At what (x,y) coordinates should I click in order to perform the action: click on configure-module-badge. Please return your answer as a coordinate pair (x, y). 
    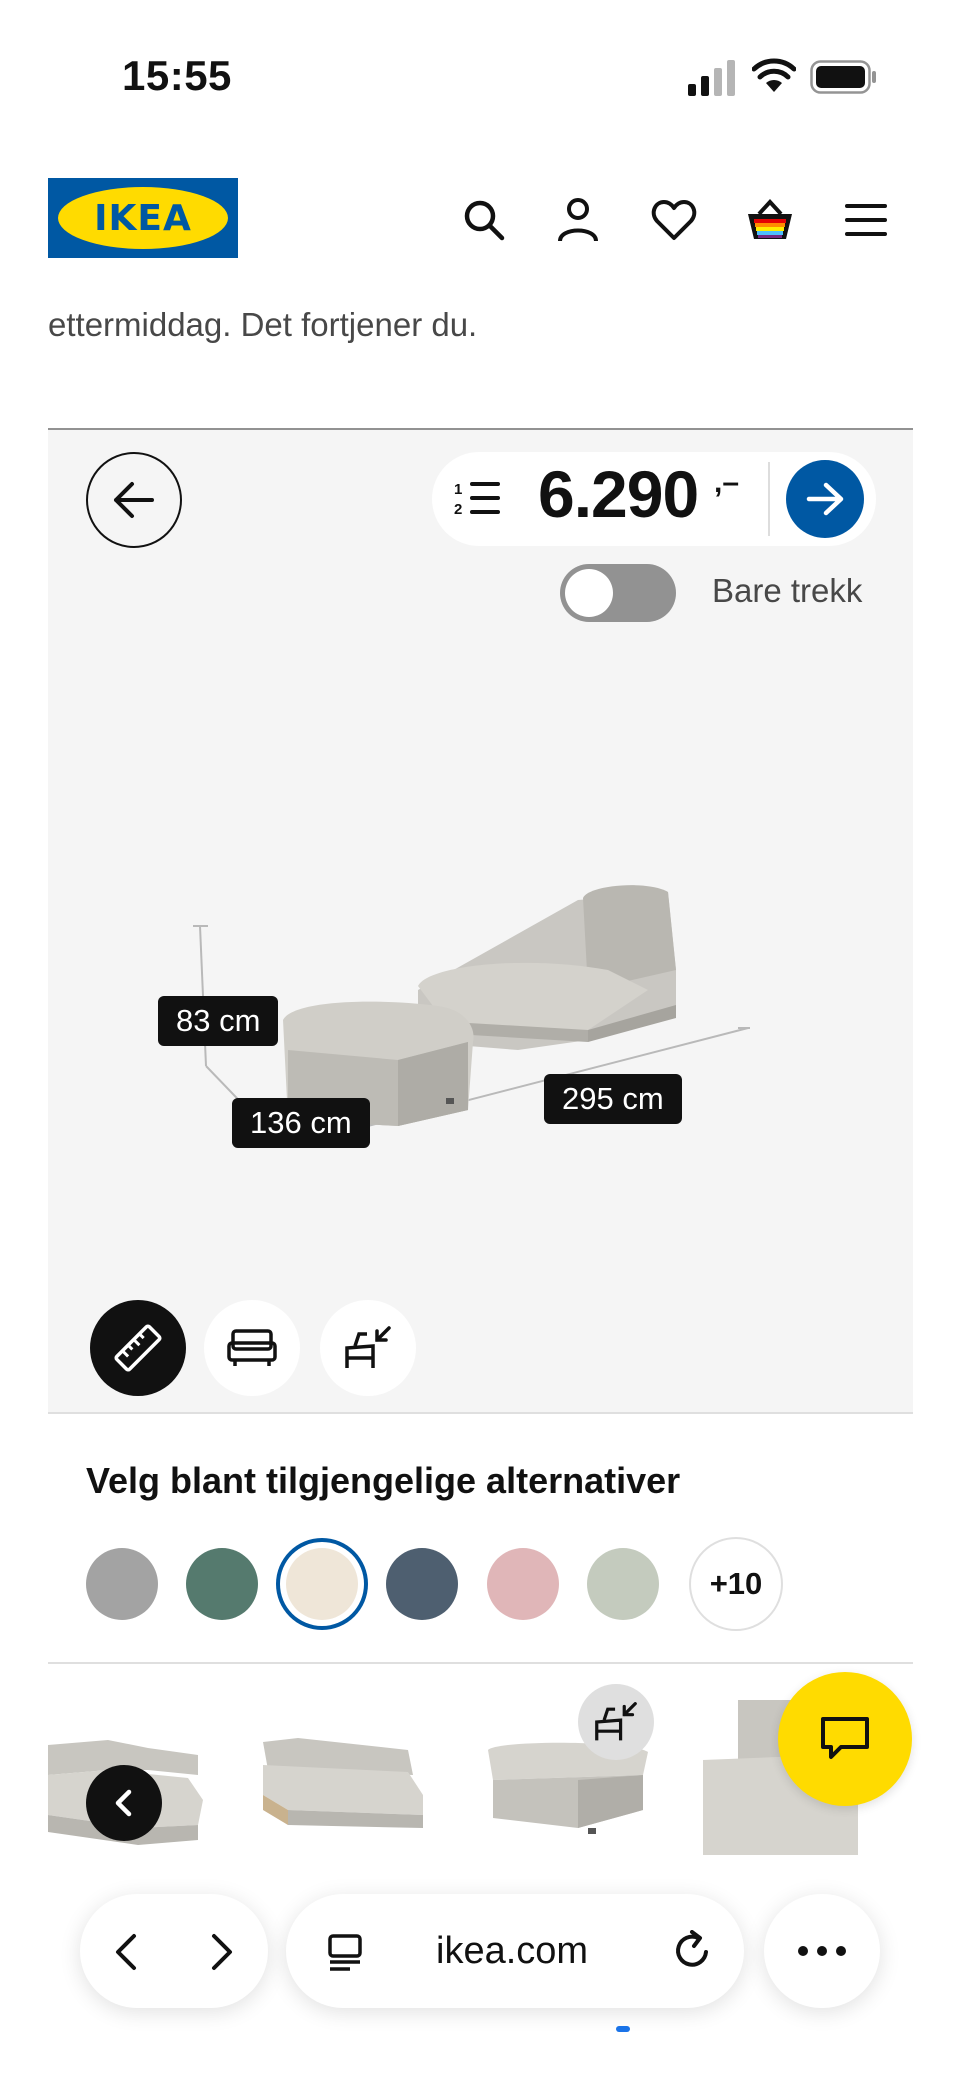
    Looking at the image, I should click on (616, 1722).